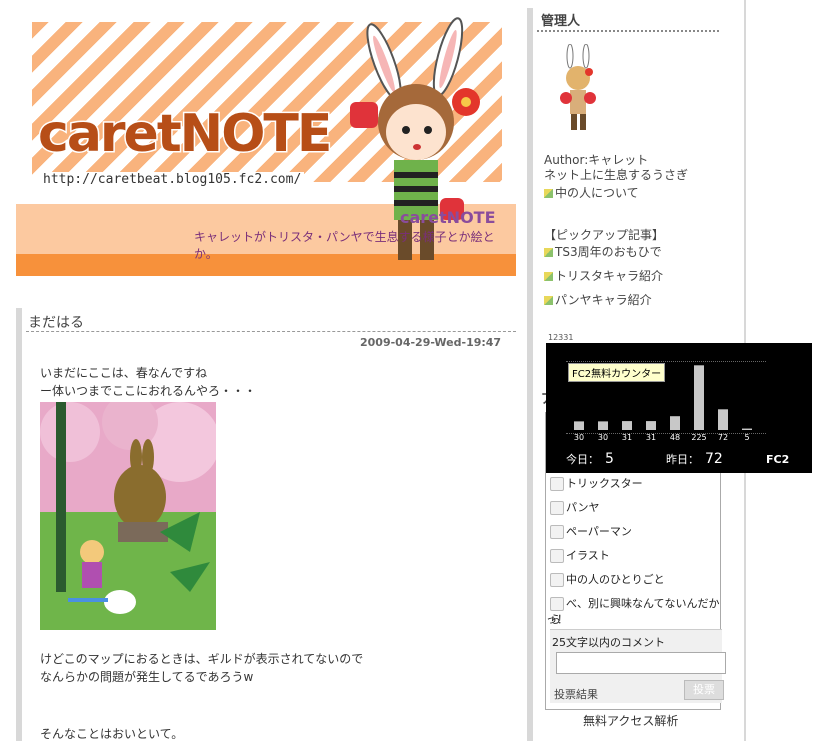 Image resolution: width=822 pixels, height=743 pixels. What do you see at coordinates (608, 252) in the screenshot?
I see `pickup-link-label: TS3周年のおもひで` at bounding box center [608, 252].